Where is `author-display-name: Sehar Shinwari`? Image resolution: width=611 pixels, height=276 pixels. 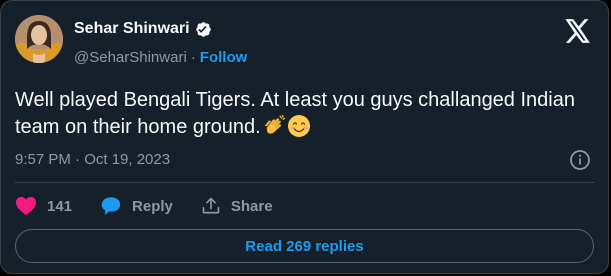 author-display-name: Sehar Shinwari is located at coordinates (132, 29).